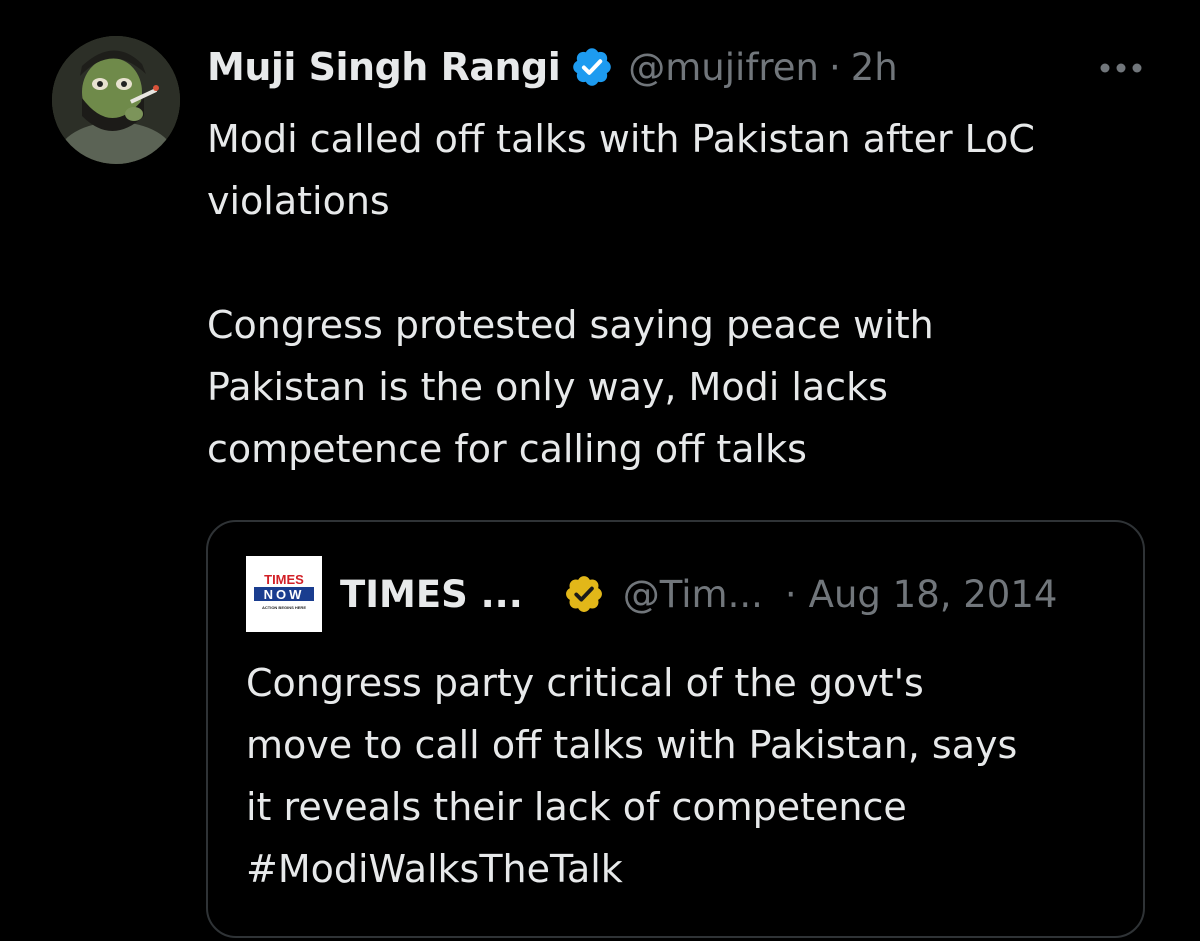  I want to click on more-horizontal-icon, so click(1121, 67).